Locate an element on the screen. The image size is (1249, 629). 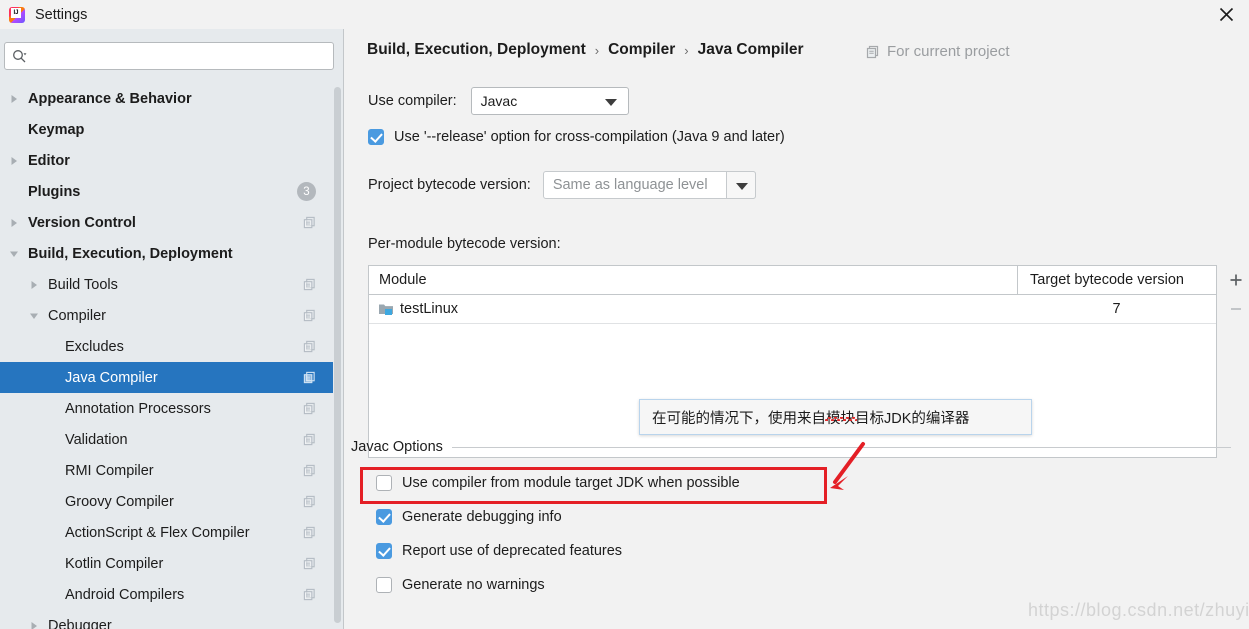
remove-module-button is located at coordinates (1236, 309).